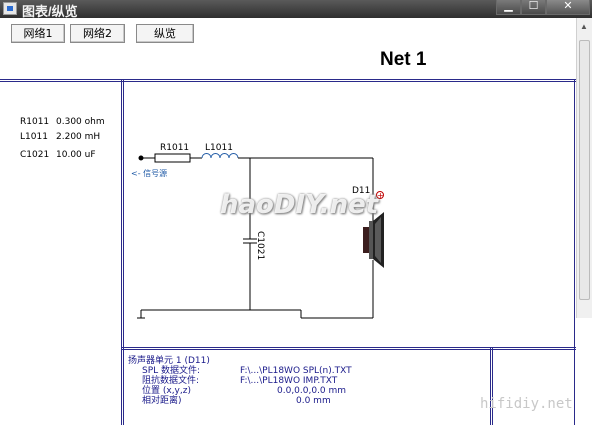 The width and height of the screenshot is (592, 425). What do you see at coordinates (171, 371) in the screenshot?
I see `spl-file-label: SPL 数据文件:` at bounding box center [171, 371].